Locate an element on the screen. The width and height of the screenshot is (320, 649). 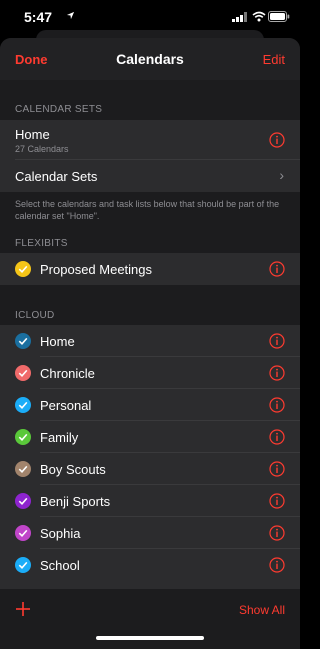
chevron-right-icon: › is located at coordinates (281, 175).